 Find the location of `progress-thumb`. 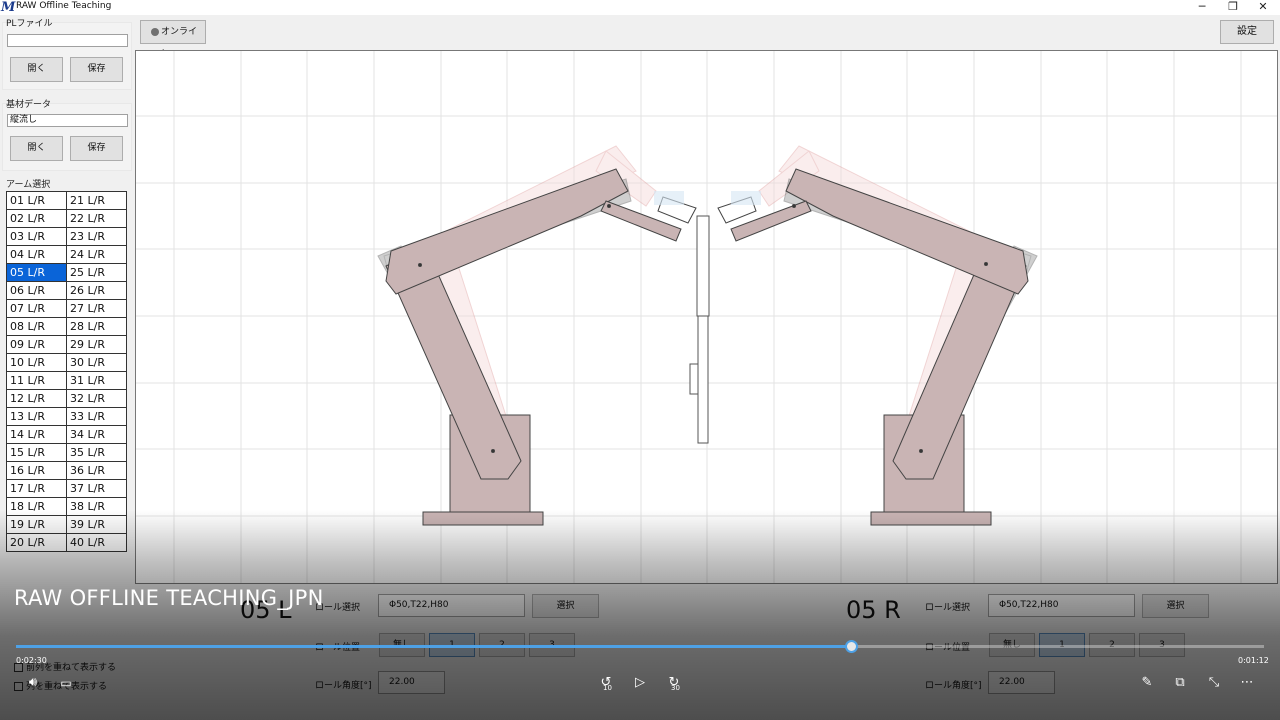

progress-thumb is located at coordinates (852, 646).